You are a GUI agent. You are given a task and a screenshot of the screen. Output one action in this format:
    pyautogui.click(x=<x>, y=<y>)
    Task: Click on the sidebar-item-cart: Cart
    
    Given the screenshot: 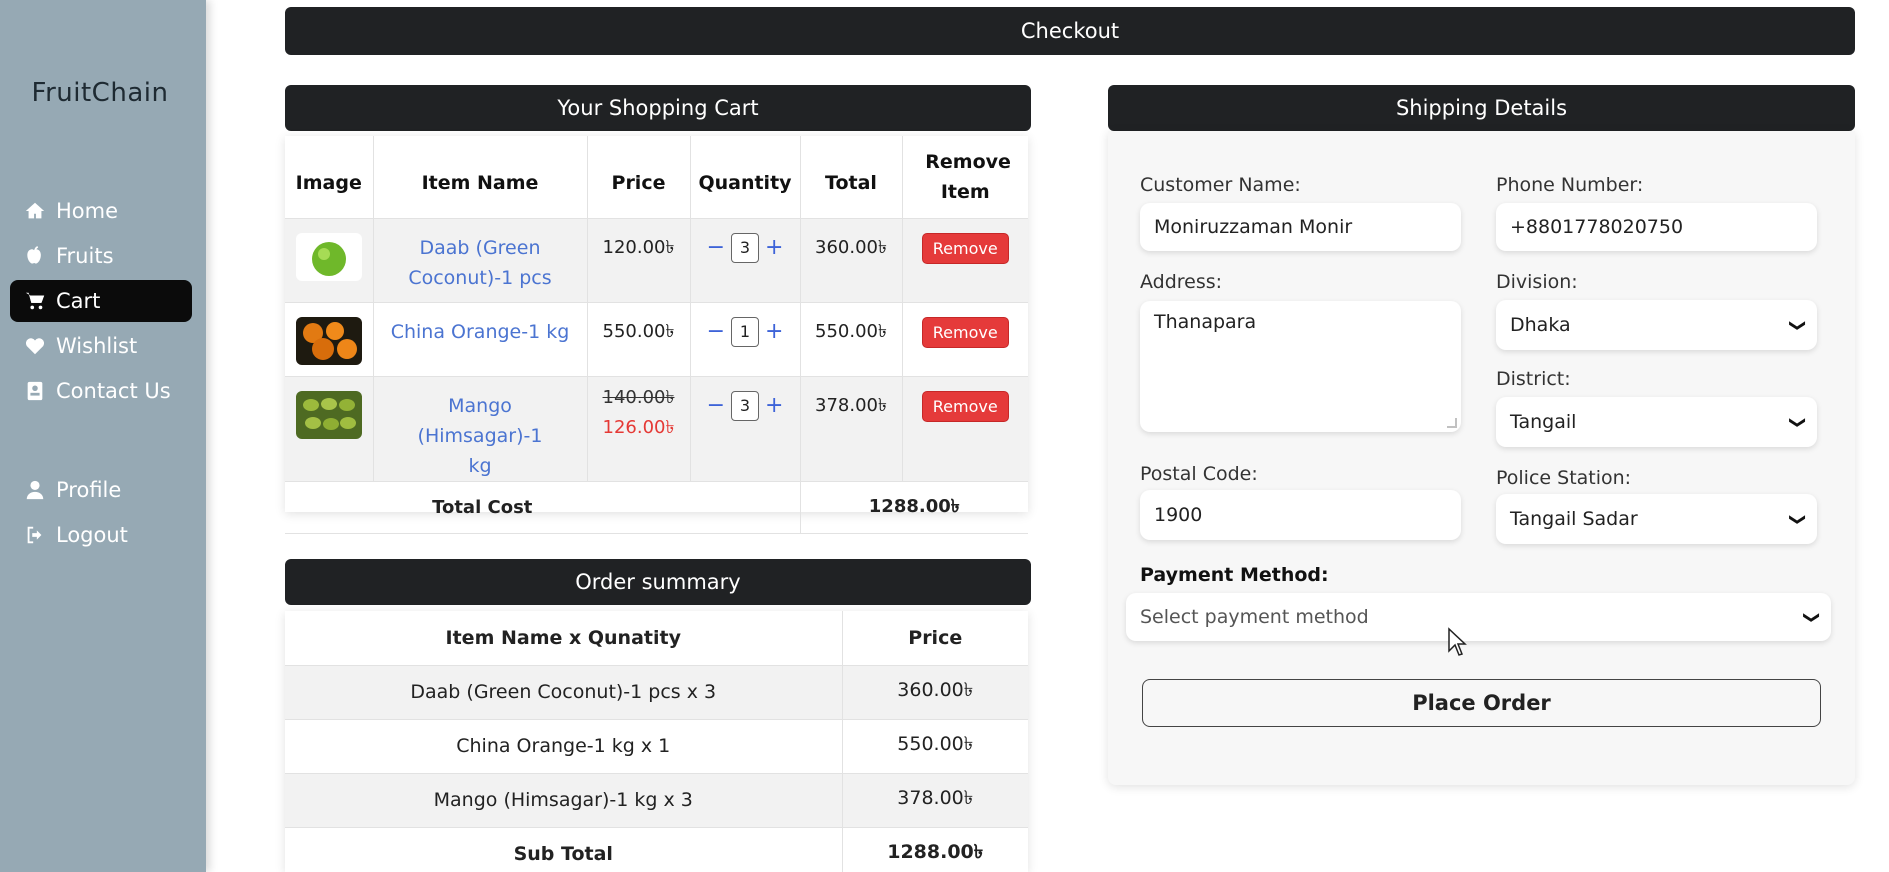 What is the action you would take?
    pyautogui.click(x=101, y=301)
    